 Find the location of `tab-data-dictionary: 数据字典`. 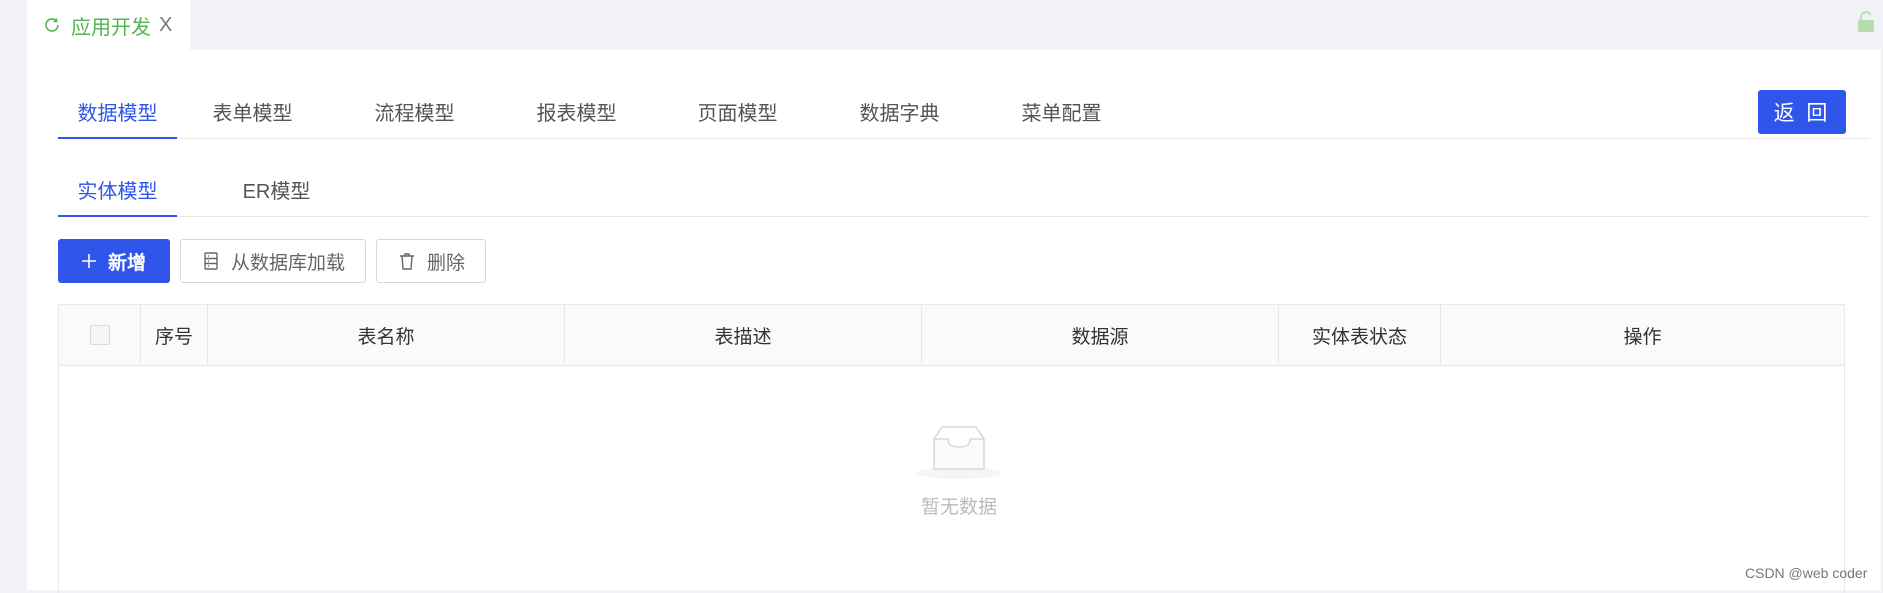

tab-data-dictionary: 数据字典 is located at coordinates (899, 114).